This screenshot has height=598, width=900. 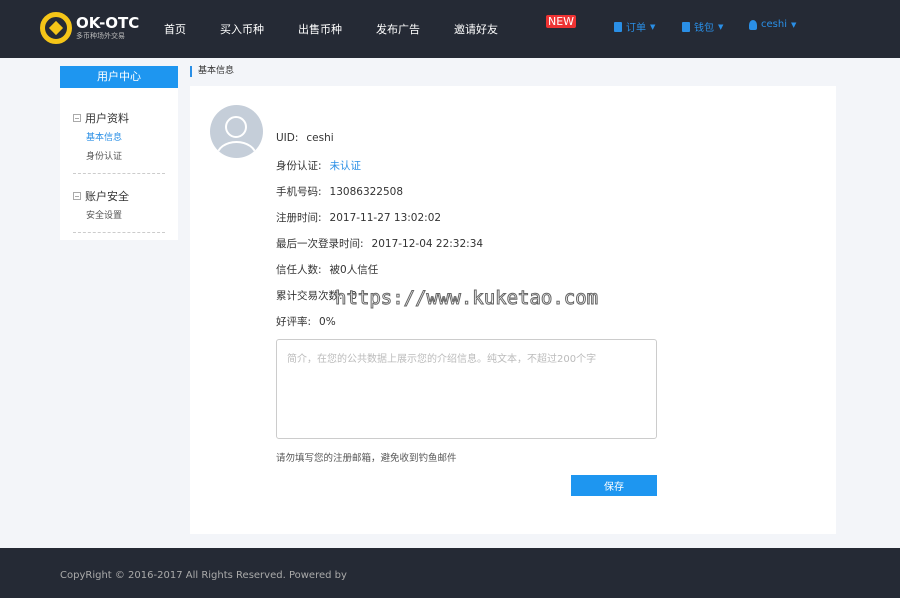 What do you see at coordinates (309, 296) in the screenshot?
I see `label: 累计交易次数:` at bounding box center [309, 296].